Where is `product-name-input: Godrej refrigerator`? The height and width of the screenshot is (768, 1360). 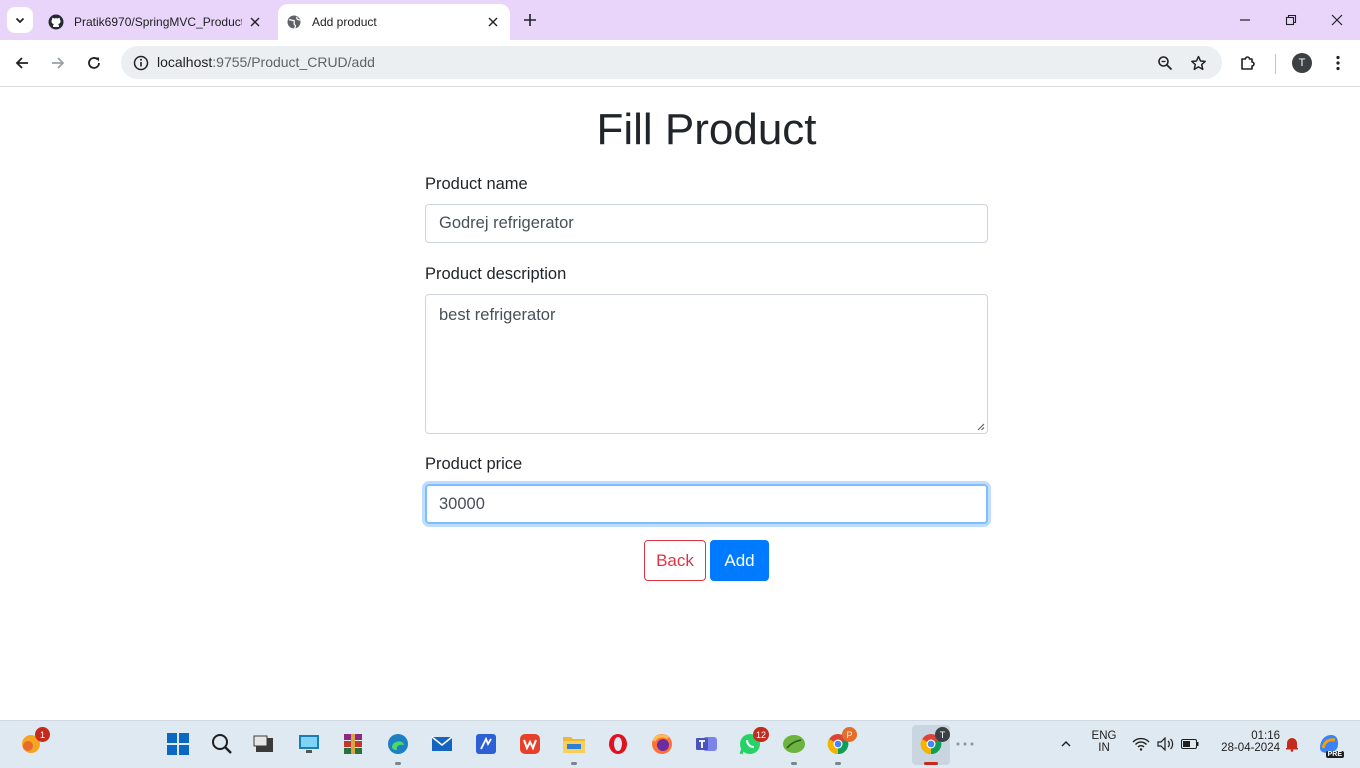 product-name-input: Godrej refrigerator is located at coordinates (706, 223).